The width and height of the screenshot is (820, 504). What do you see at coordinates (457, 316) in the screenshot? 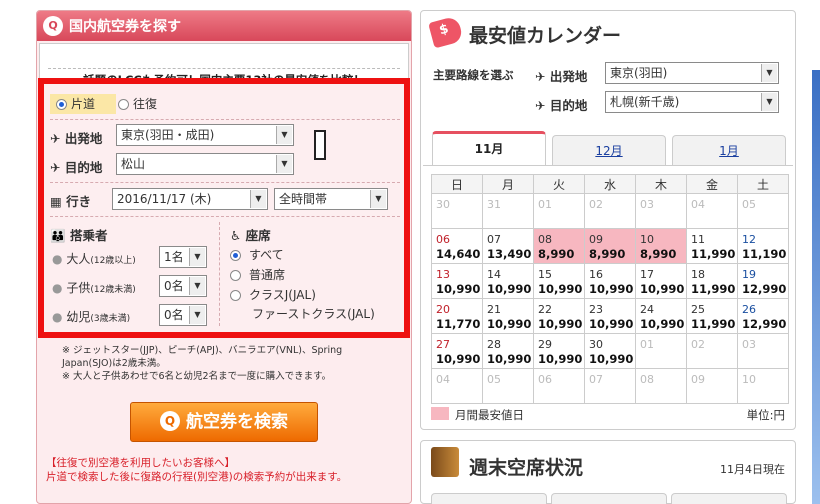
I see `calendar-day-cell: 20 11,770` at bounding box center [457, 316].